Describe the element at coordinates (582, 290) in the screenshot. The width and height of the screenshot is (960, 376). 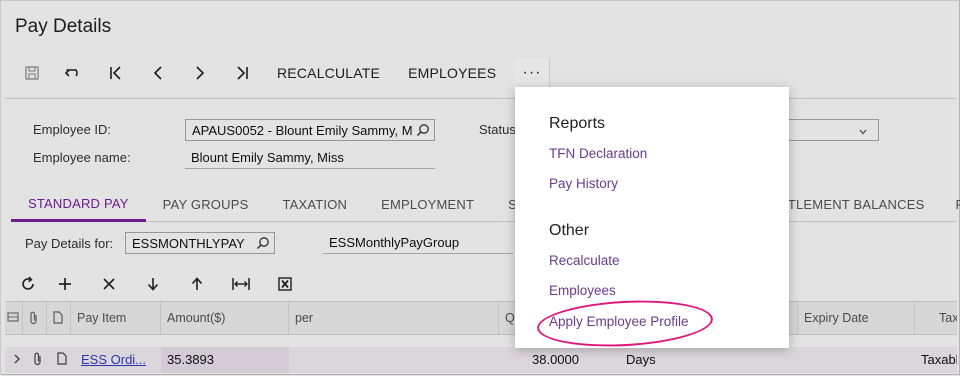
I see `menu-item-employees: Employees` at that location.